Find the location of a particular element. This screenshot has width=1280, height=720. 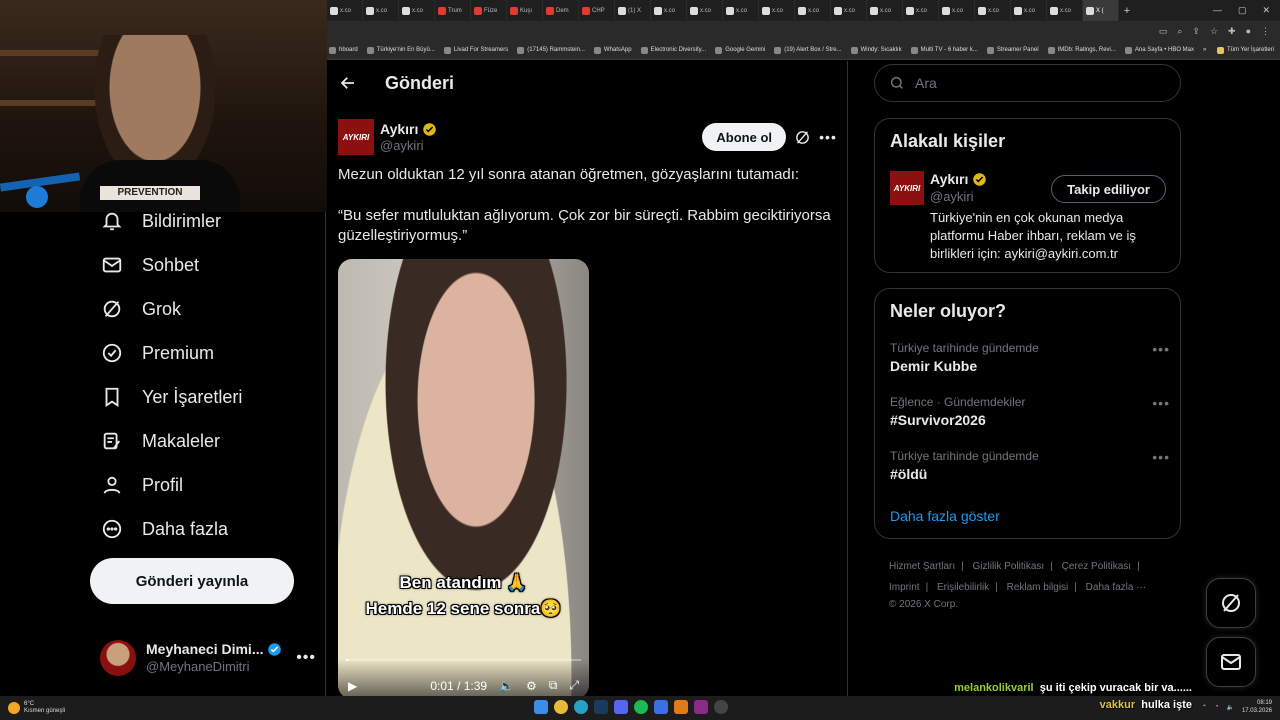

tray-chevron-icon: ⌃ is located at coordinates (1204, 707).